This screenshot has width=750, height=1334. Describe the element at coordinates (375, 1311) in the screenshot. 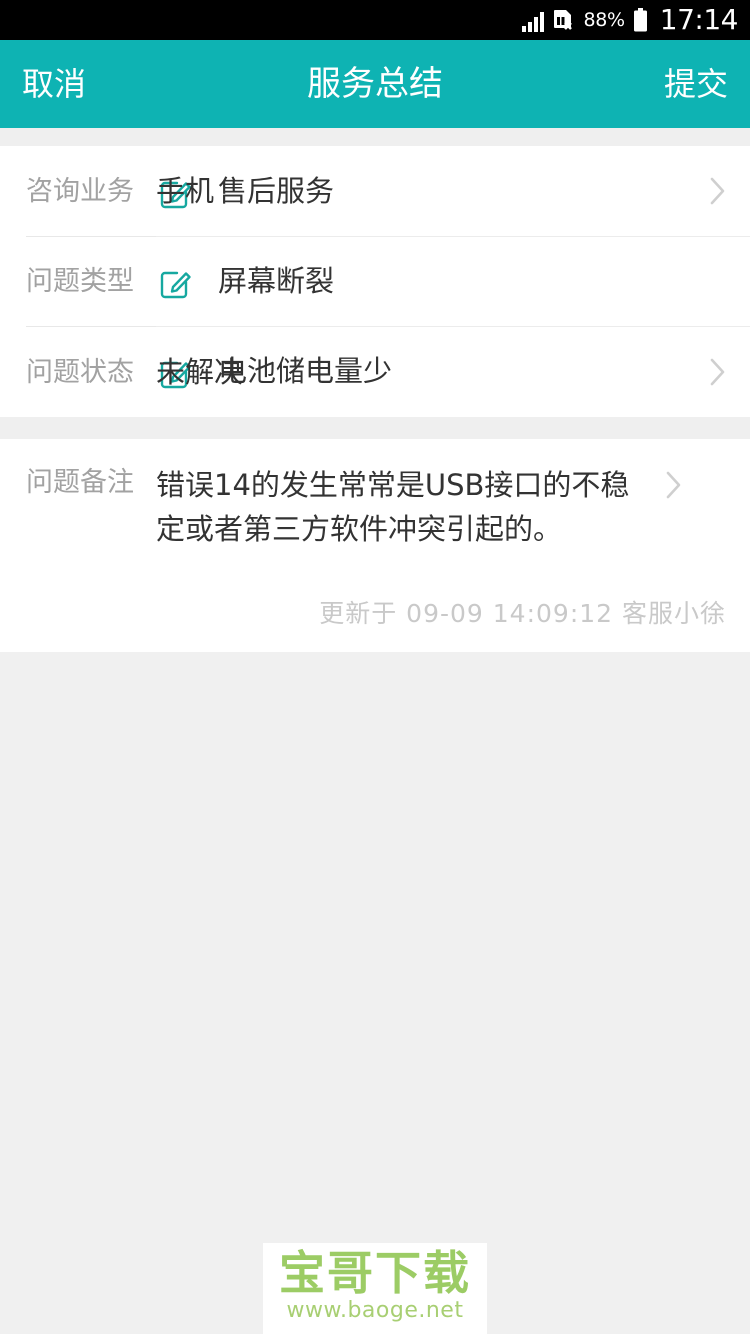

I see `watermark-url: www.baoge.net` at that location.